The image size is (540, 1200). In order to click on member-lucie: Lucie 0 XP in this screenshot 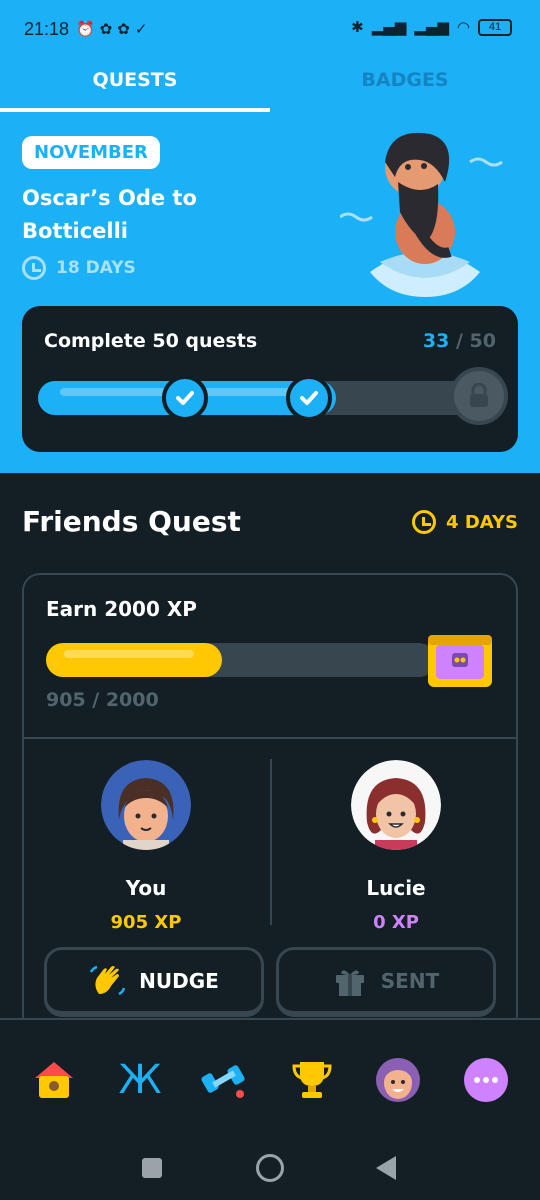, I will do `click(396, 846)`.